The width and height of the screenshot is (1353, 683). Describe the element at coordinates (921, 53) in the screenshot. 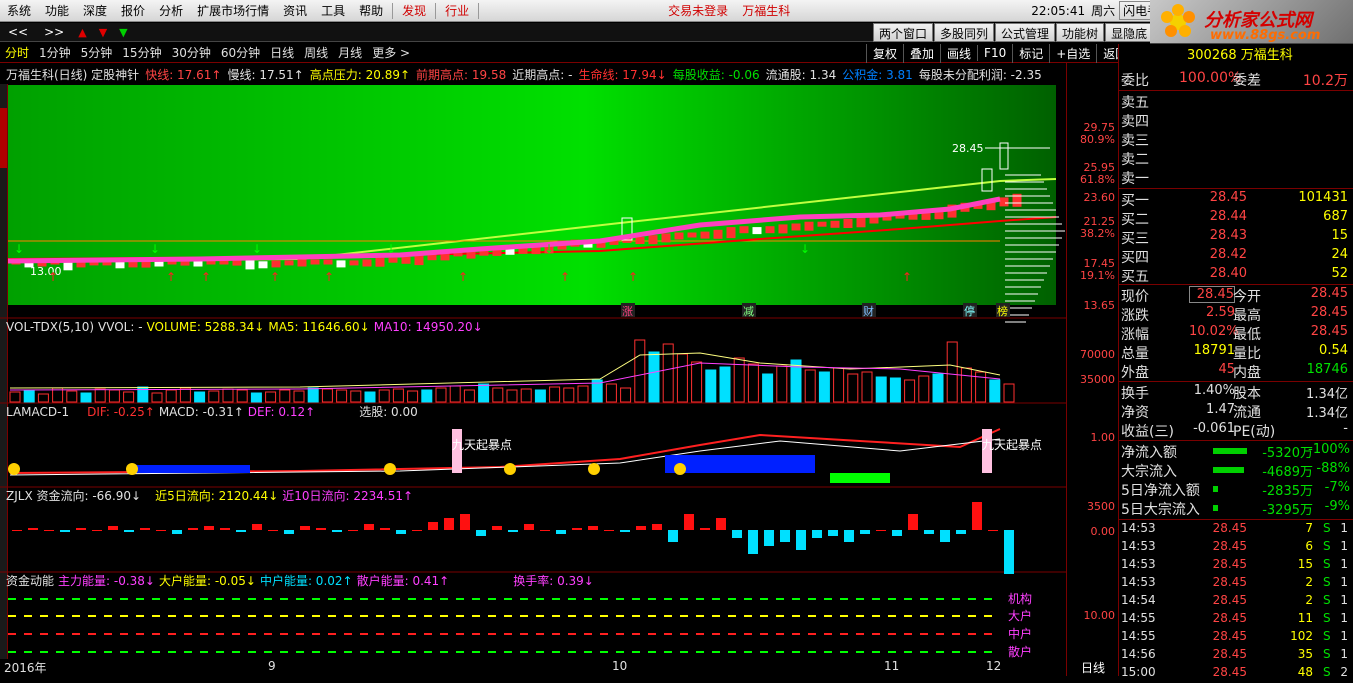

I see `chart-tool-button-1: 叠加` at that location.